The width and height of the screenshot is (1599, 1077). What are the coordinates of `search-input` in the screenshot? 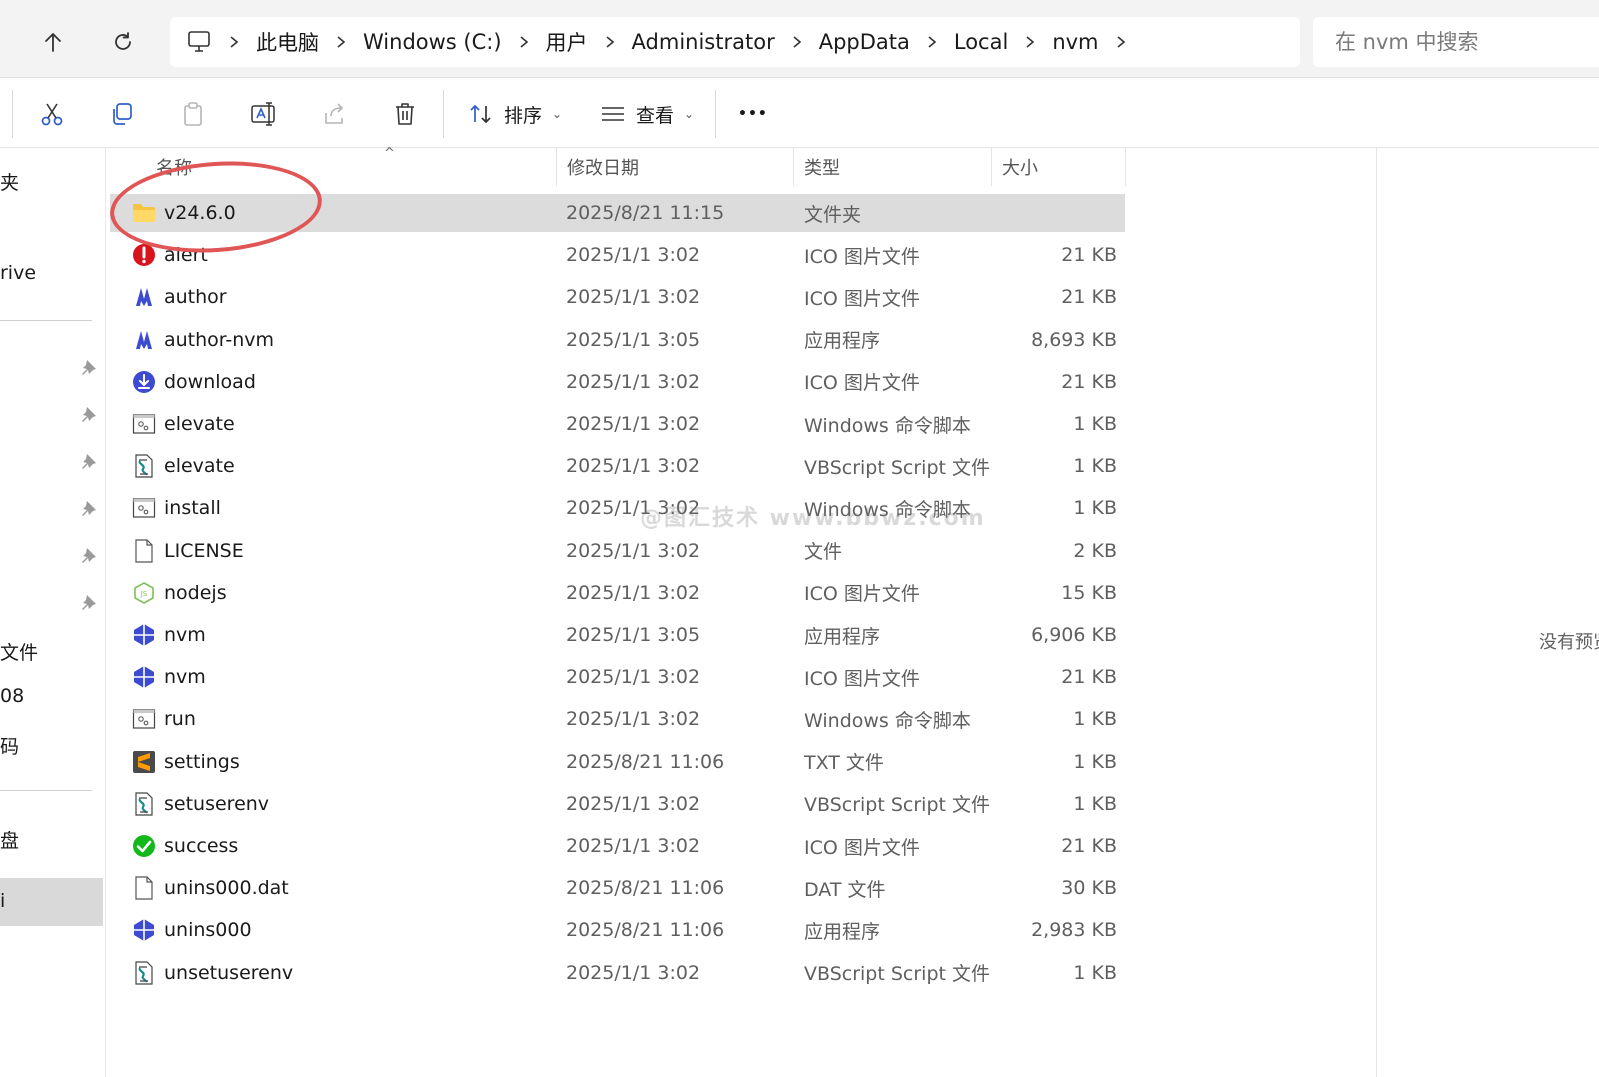 It's located at (1465, 42).